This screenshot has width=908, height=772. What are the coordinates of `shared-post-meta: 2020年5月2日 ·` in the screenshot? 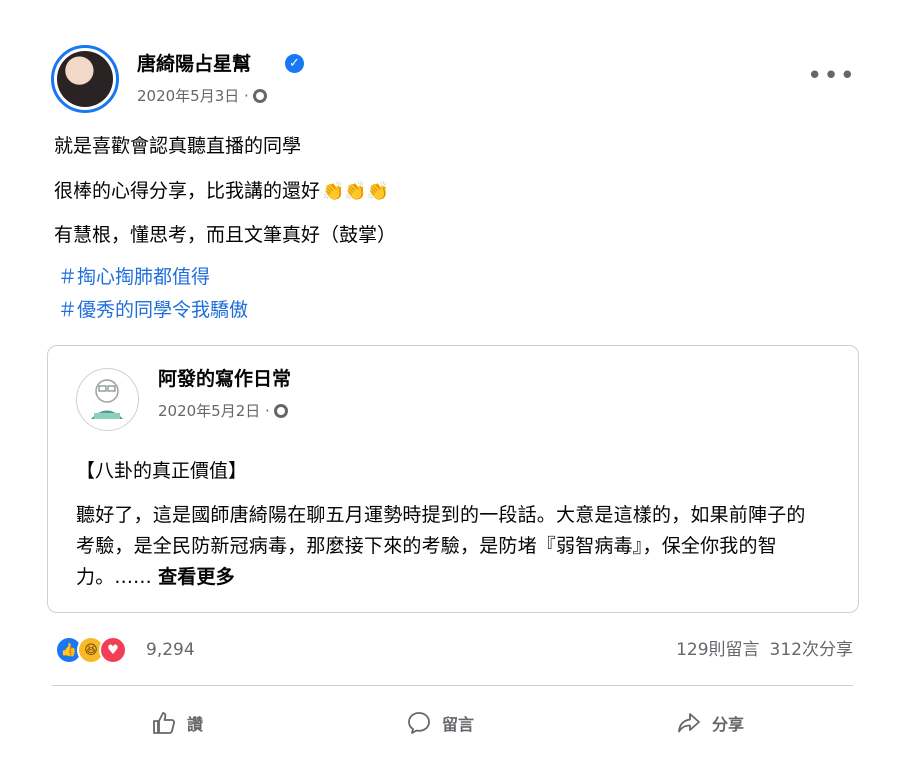 It's located at (223, 411).